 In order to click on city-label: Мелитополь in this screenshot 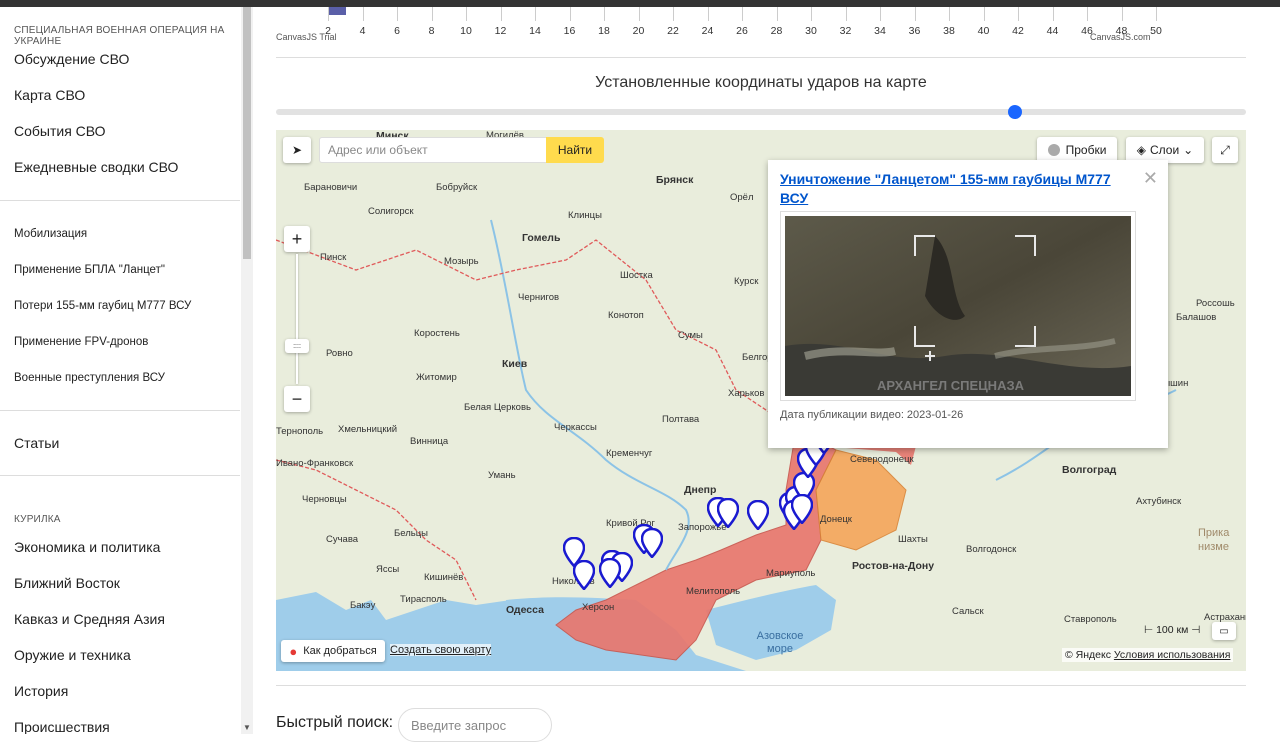, I will do `click(713, 591)`.